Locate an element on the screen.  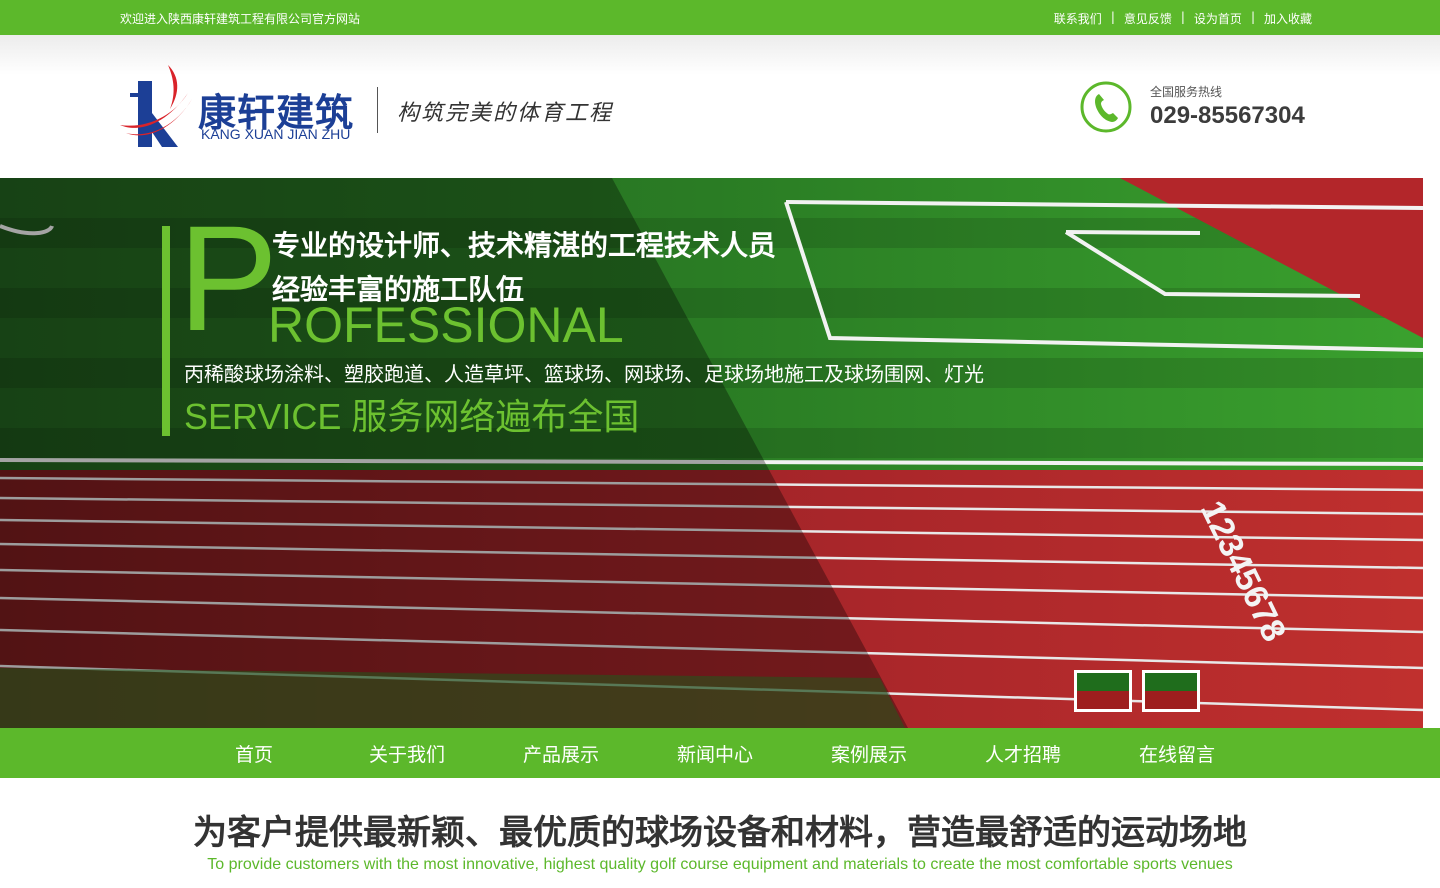
nav-item-about: 关于我们 is located at coordinates (407, 753).